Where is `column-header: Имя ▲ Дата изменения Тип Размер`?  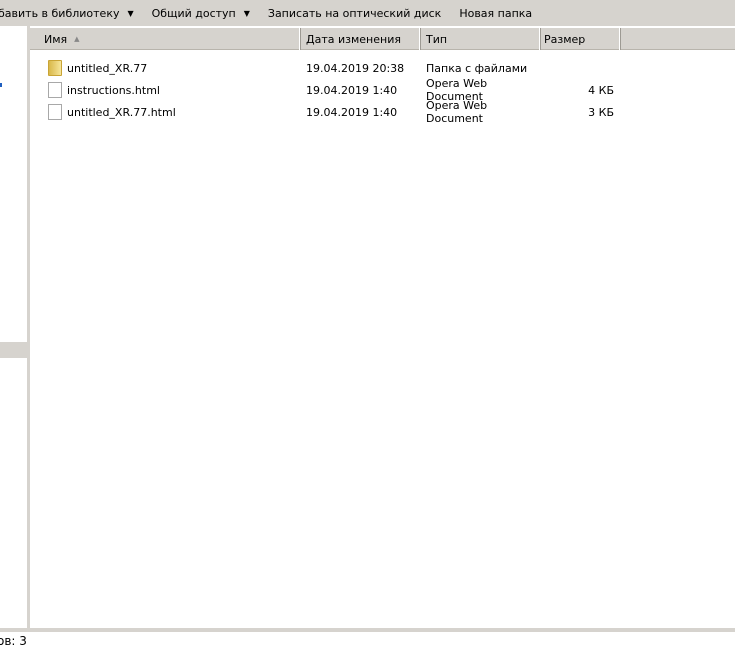
column-header: Имя ▲ Дата изменения Тип Размер is located at coordinates (382, 39).